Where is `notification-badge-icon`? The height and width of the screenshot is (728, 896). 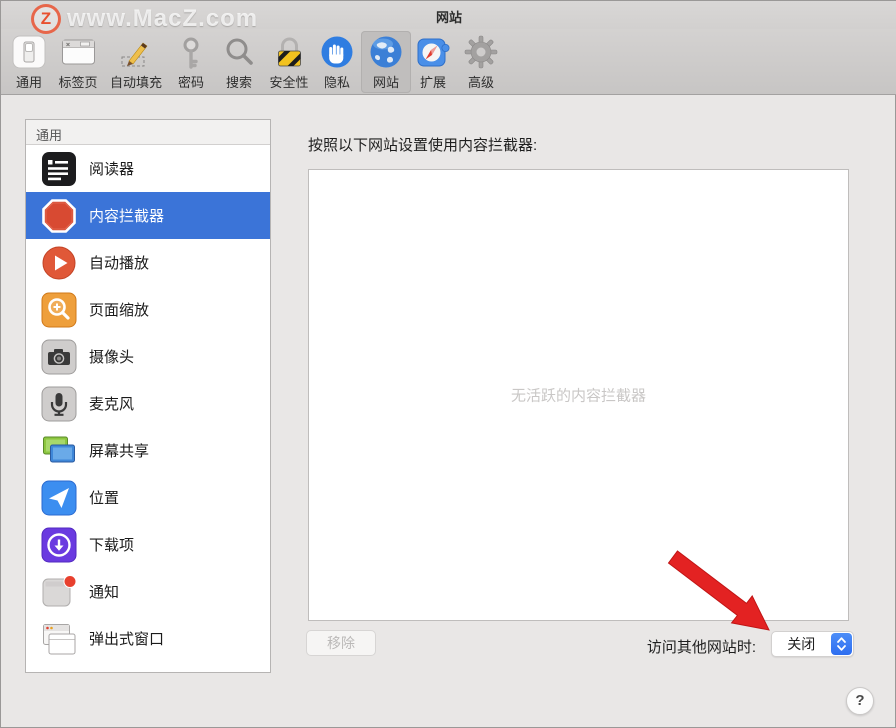
notification-badge-icon is located at coordinates (59, 592).